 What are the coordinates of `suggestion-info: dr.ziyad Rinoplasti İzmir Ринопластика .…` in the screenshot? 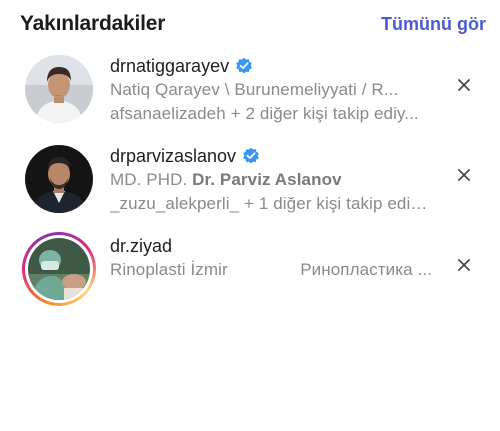 It's located at (275, 258).